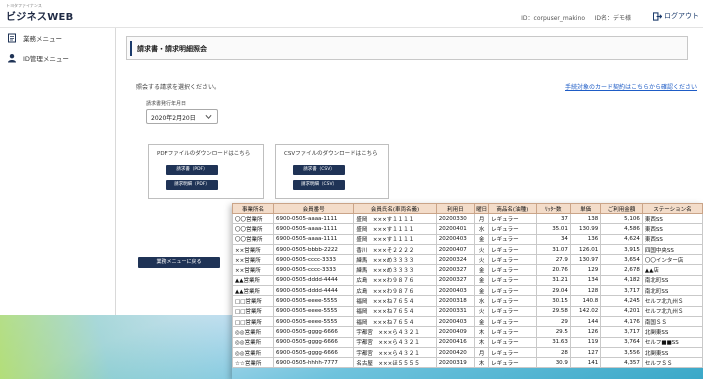 The image size is (703, 379). What do you see at coordinates (585, 363) in the screenshot?
I see `table-cell: 141` at bounding box center [585, 363].